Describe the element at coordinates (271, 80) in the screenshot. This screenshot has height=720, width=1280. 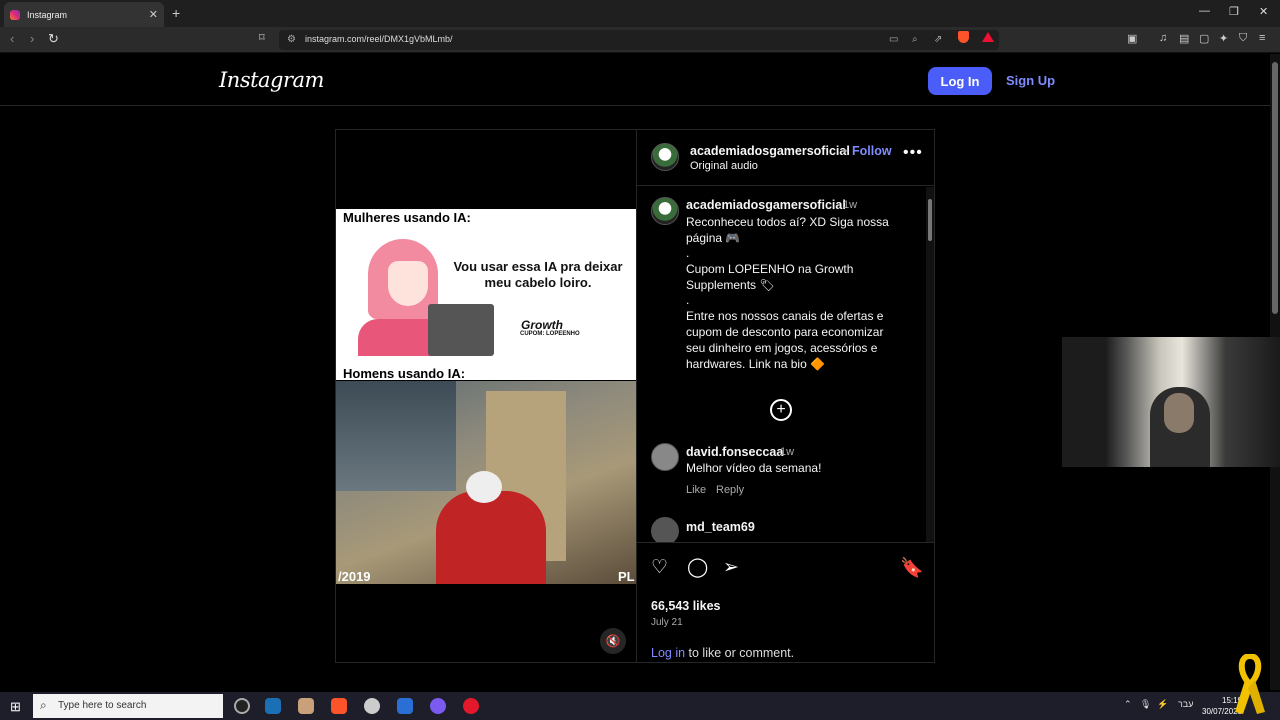
I see `instagram-logo: Instagram` at that location.